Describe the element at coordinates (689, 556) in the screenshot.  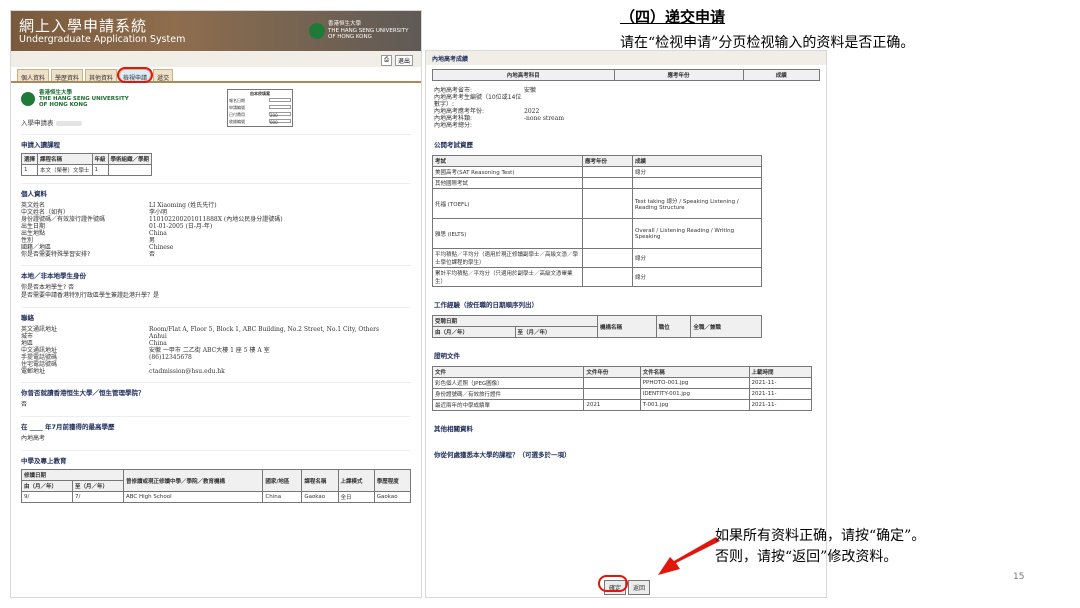
I see `pointer-arrow-icon` at that location.